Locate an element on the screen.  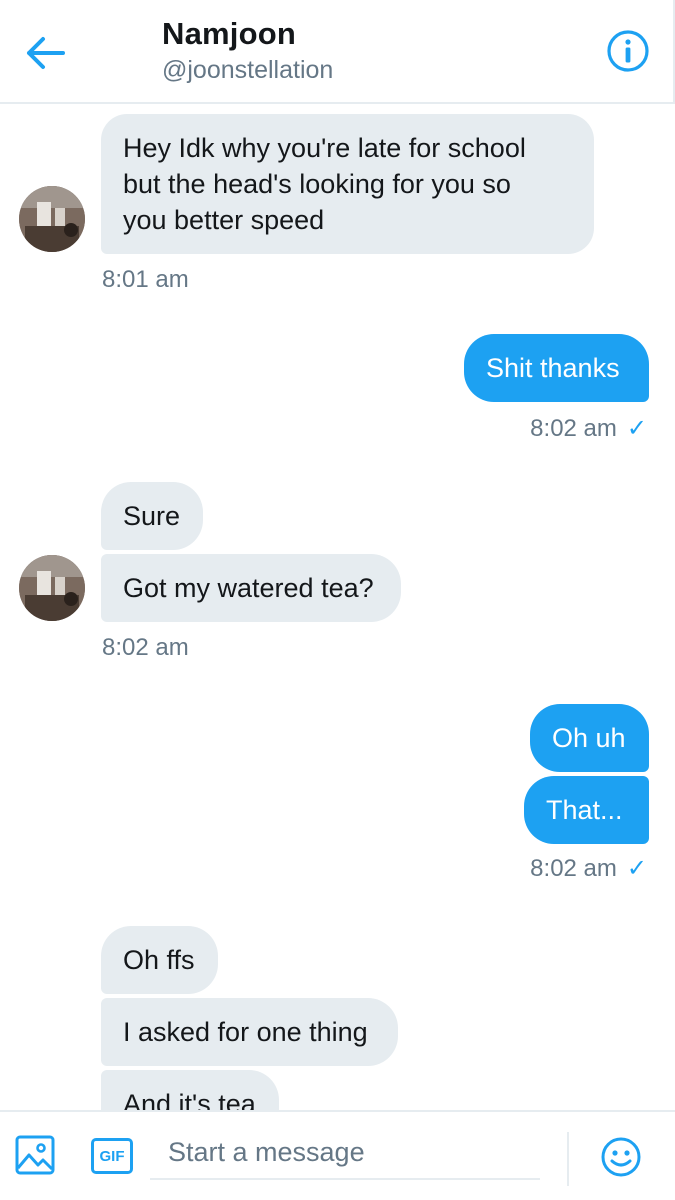
received-message: Oh ffs is located at coordinates (159, 960).